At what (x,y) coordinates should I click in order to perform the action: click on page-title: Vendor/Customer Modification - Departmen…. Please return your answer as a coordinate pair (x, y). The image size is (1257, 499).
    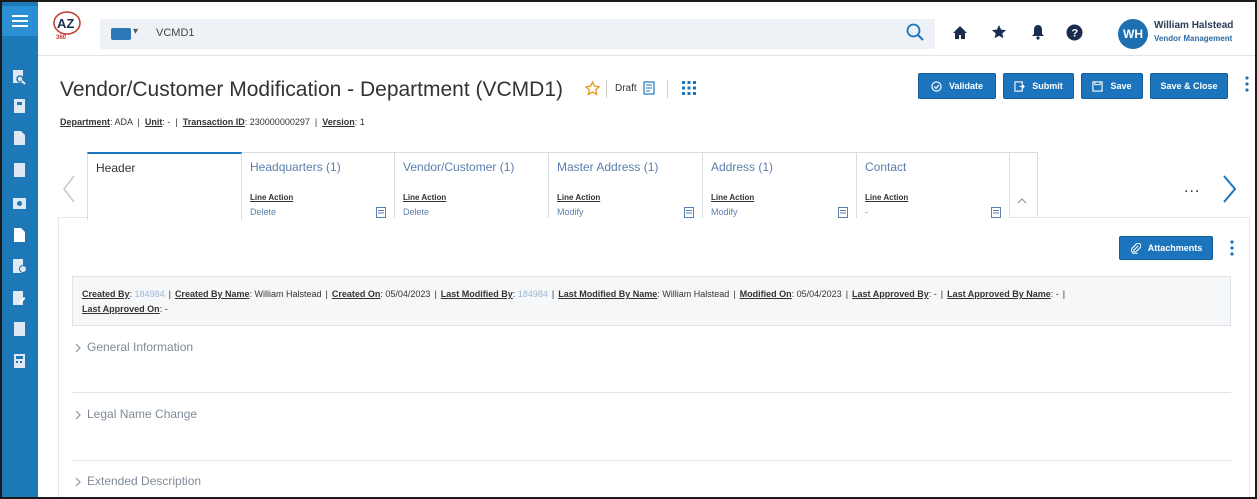
    Looking at the image, I should click on (312, 89).